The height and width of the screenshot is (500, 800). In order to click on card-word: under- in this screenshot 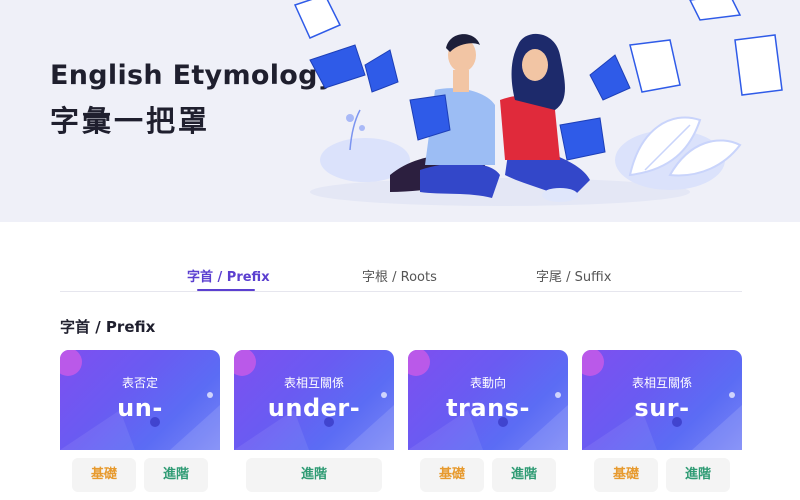, I will do `click(314, 408)`.